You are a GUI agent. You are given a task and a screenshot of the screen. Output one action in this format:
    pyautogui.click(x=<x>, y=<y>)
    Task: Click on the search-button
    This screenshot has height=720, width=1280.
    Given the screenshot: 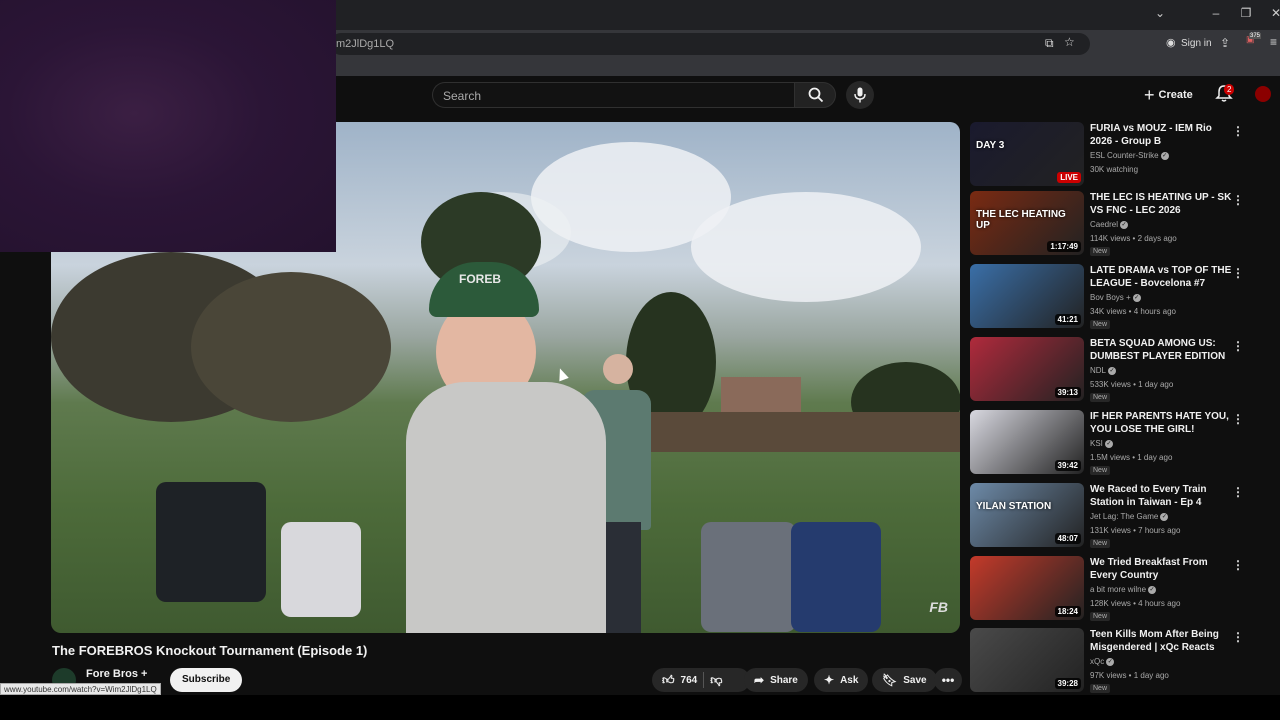 What is the action you would take?
    pyautogui.click(x=815, y=95)
    